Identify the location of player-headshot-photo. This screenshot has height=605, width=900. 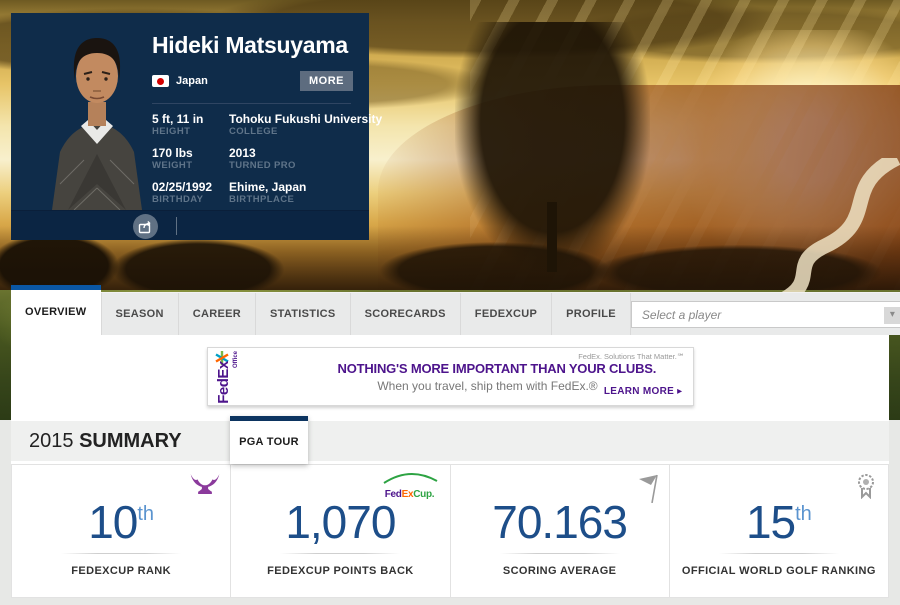
(97, 124).